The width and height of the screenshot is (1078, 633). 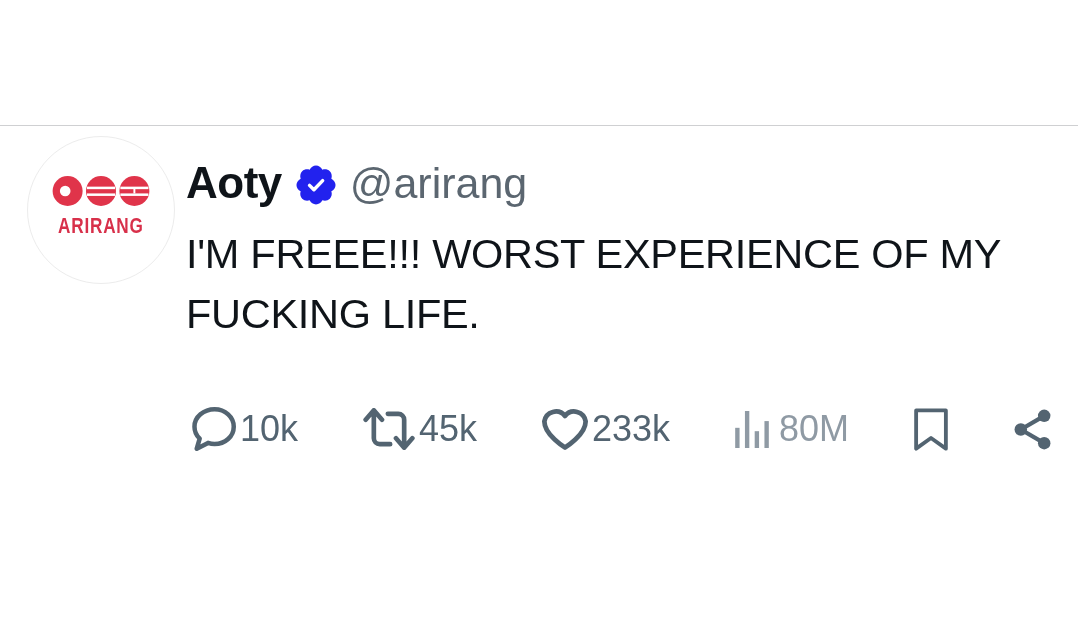 What do you see at coordinates (606, 429) in the screenshot?
I see `like-button: 233k` at bounding box center [606, 429].